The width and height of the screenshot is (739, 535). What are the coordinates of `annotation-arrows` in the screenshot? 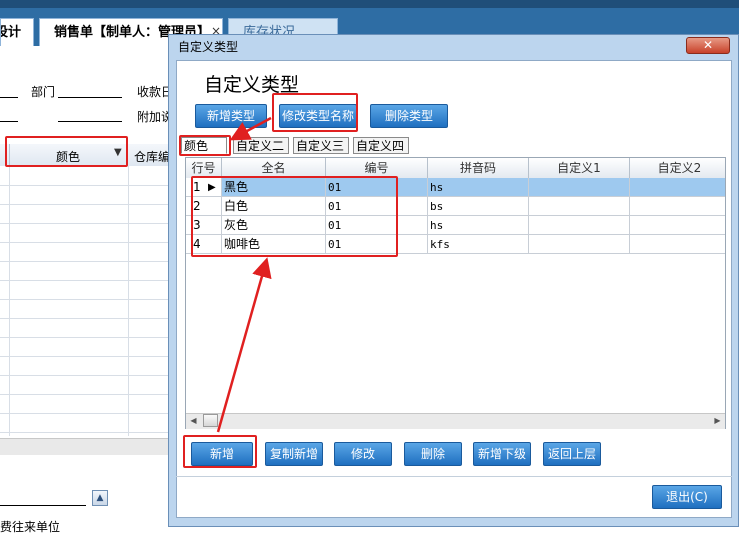 It's located at (244, 274).